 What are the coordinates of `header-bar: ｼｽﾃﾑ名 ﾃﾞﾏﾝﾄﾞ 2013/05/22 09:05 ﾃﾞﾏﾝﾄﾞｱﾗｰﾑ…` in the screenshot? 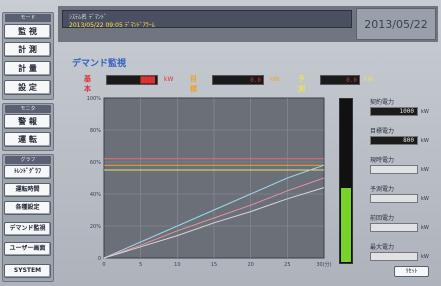 It's located at (248, 24).